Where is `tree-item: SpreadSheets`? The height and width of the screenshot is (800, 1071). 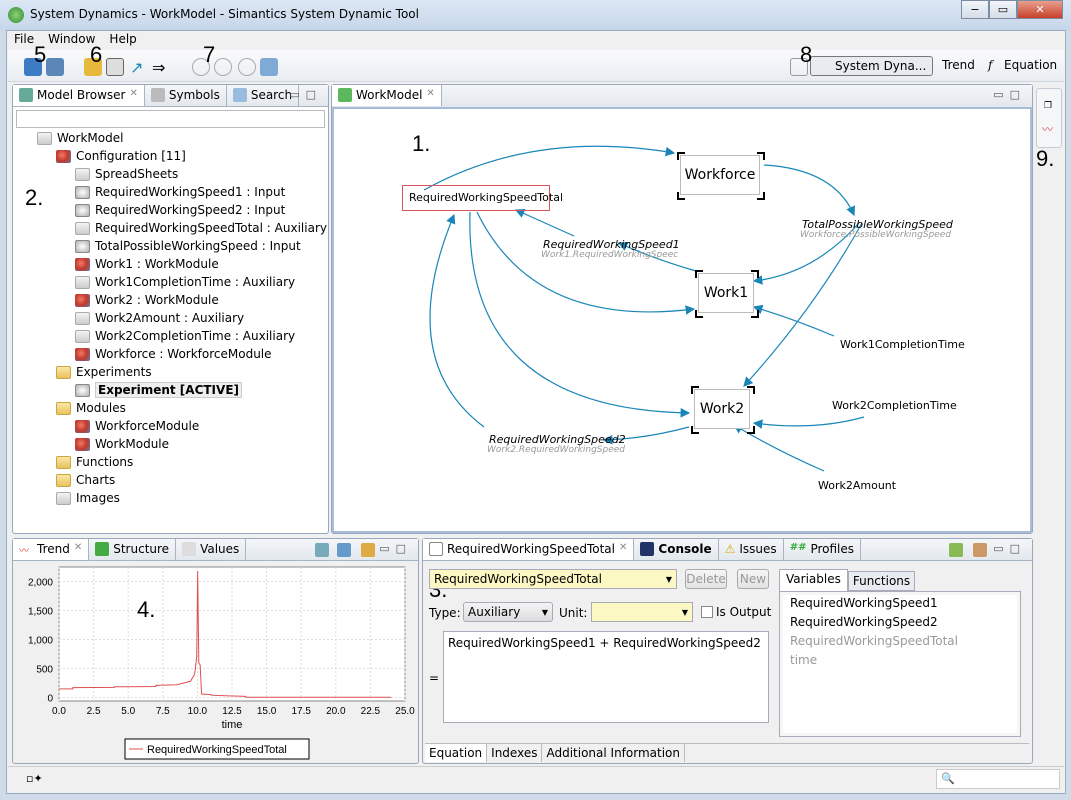
tree-item: SpreadSheets is located at coordinates (126, 174).